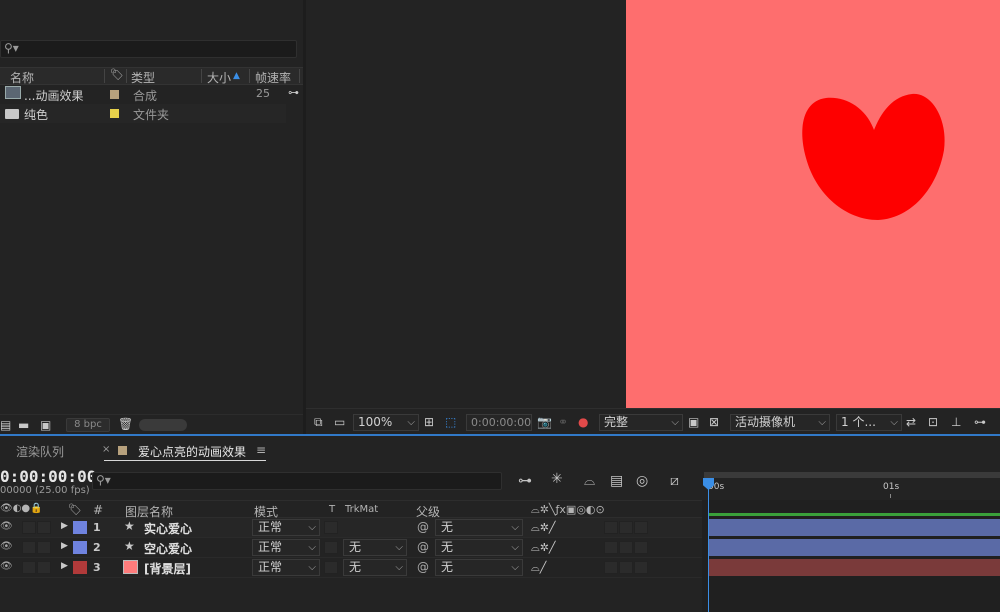 This screenshot has width=1000, height=612. Describe the element at coordinates (48, 476) in the screenshot. I see `current-time-display: 0:00:00:00` at that location.